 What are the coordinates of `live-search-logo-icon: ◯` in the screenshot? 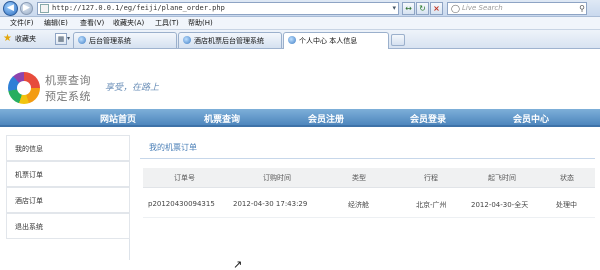 It's located at (455, 8).